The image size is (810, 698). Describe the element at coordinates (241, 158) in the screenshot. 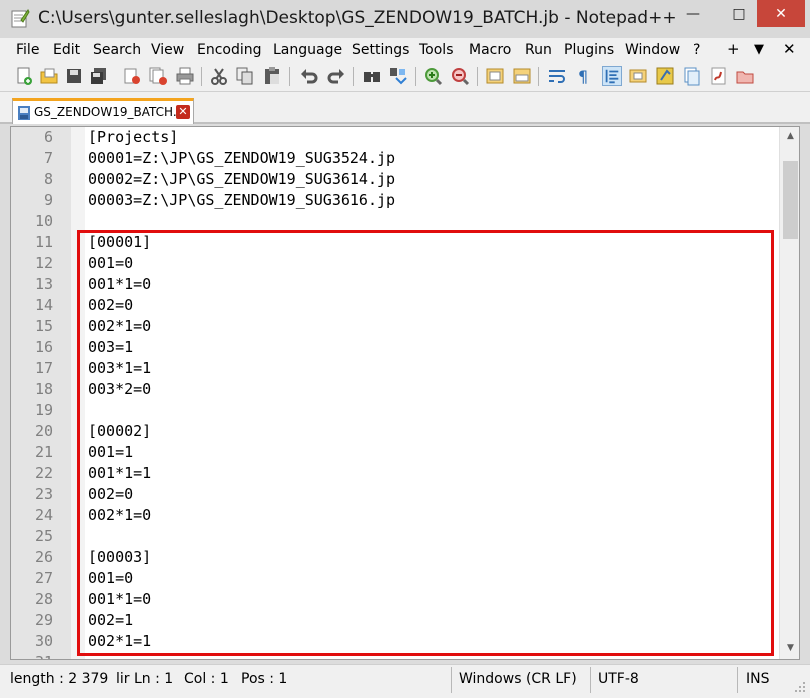

I see `code-line: 00001=Z:\JP\GS_ZENDOW19_SUG3524.jp` at that location.